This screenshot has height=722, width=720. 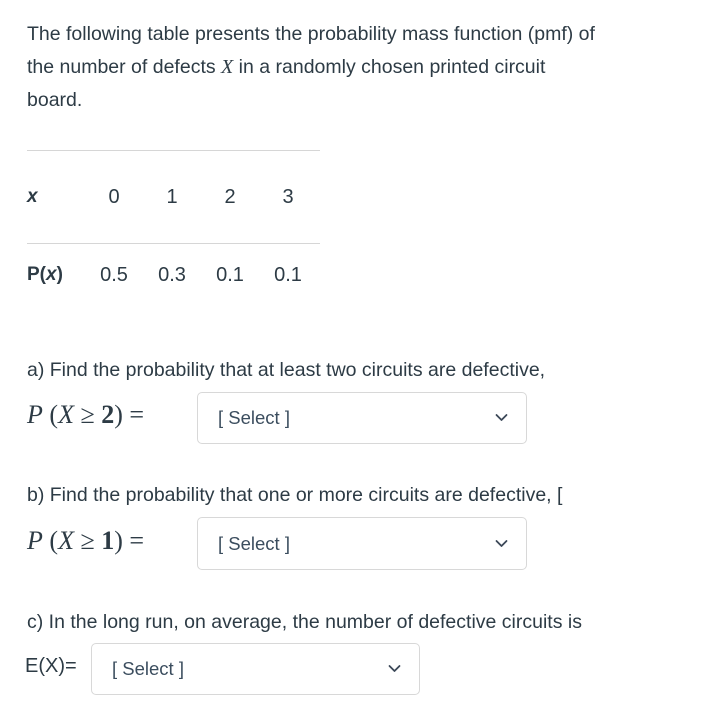 I want to click on table-cell-x-0: 0, so click(x=114, y=196).